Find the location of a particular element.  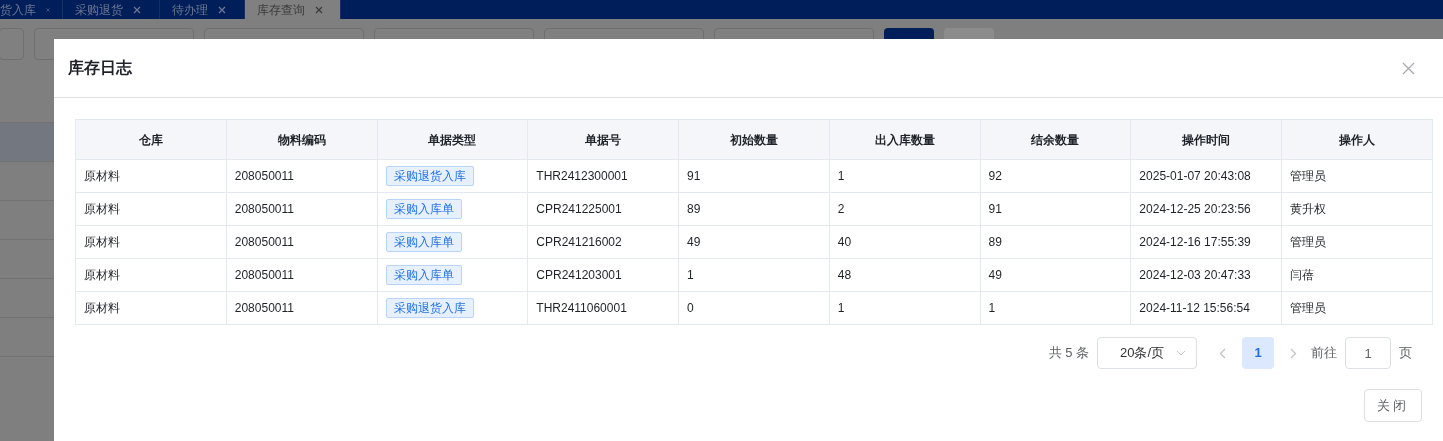

column-header: 单据号 is located at coordinates (603, 139).